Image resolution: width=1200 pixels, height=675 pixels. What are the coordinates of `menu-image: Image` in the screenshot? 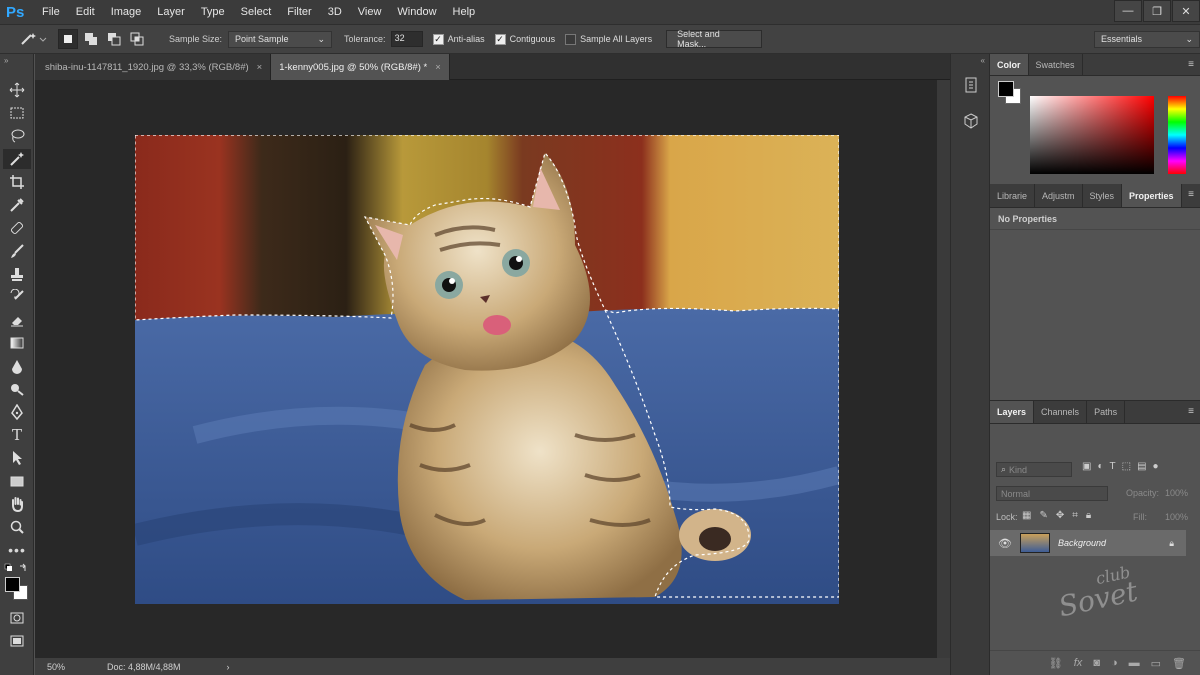 It's located at (126, 12).